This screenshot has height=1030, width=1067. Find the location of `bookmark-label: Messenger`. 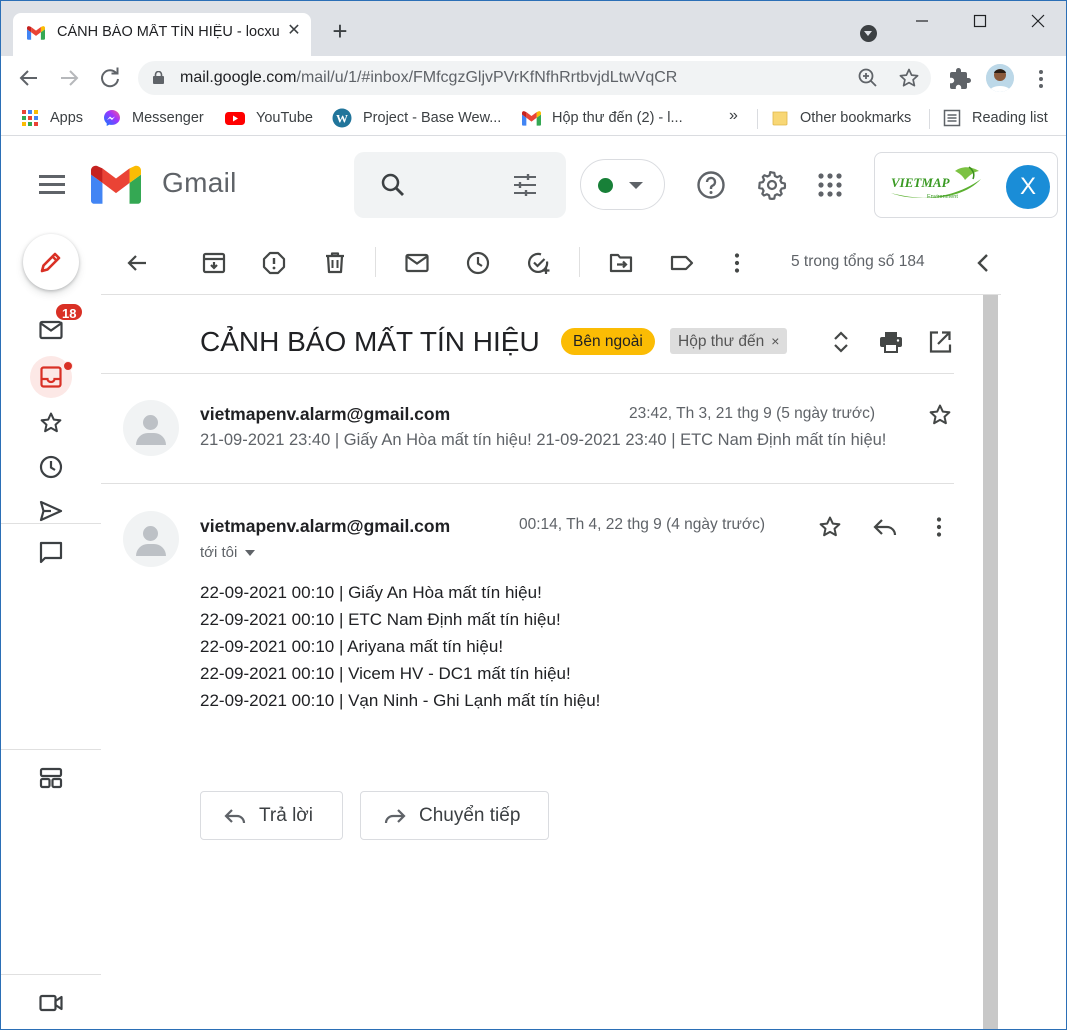

bookmark-label: Messenger is located at coordinates (168, 118).